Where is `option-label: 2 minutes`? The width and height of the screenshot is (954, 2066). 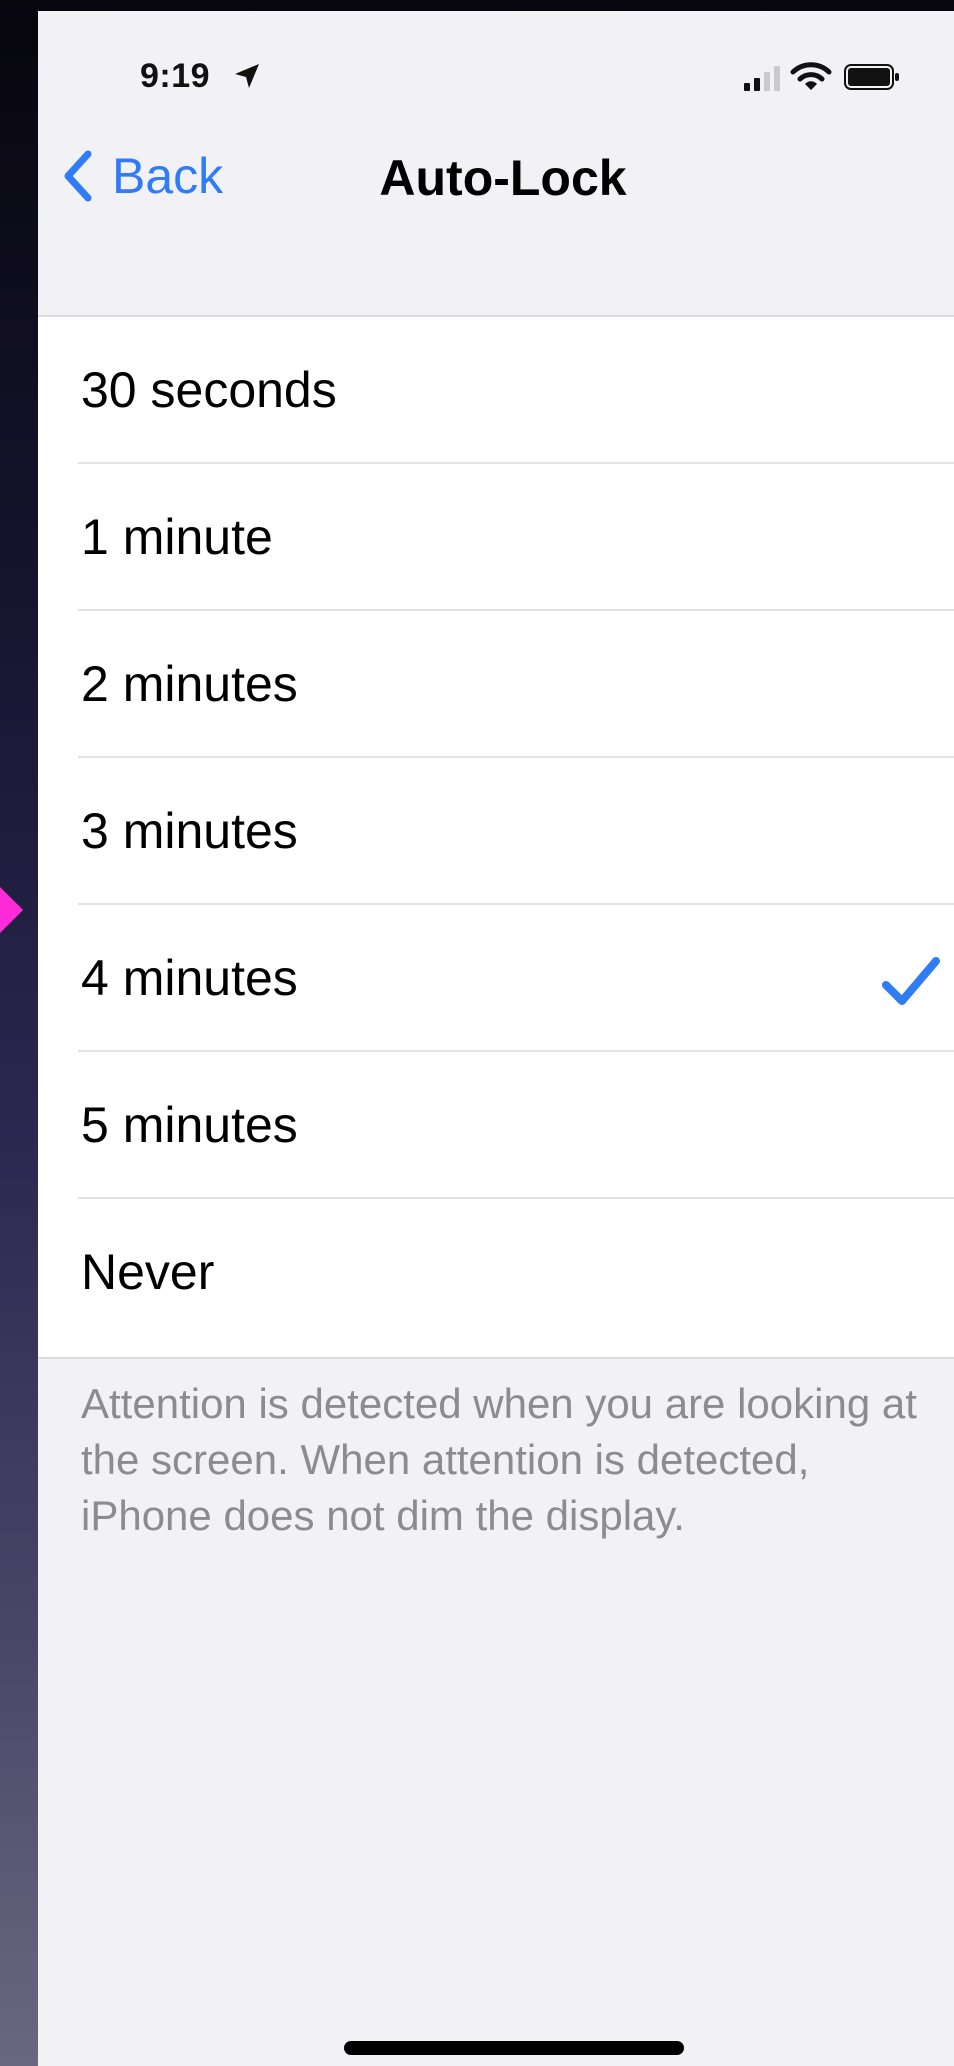 option-label: 2 minutes is located at coordinates (189, 684).